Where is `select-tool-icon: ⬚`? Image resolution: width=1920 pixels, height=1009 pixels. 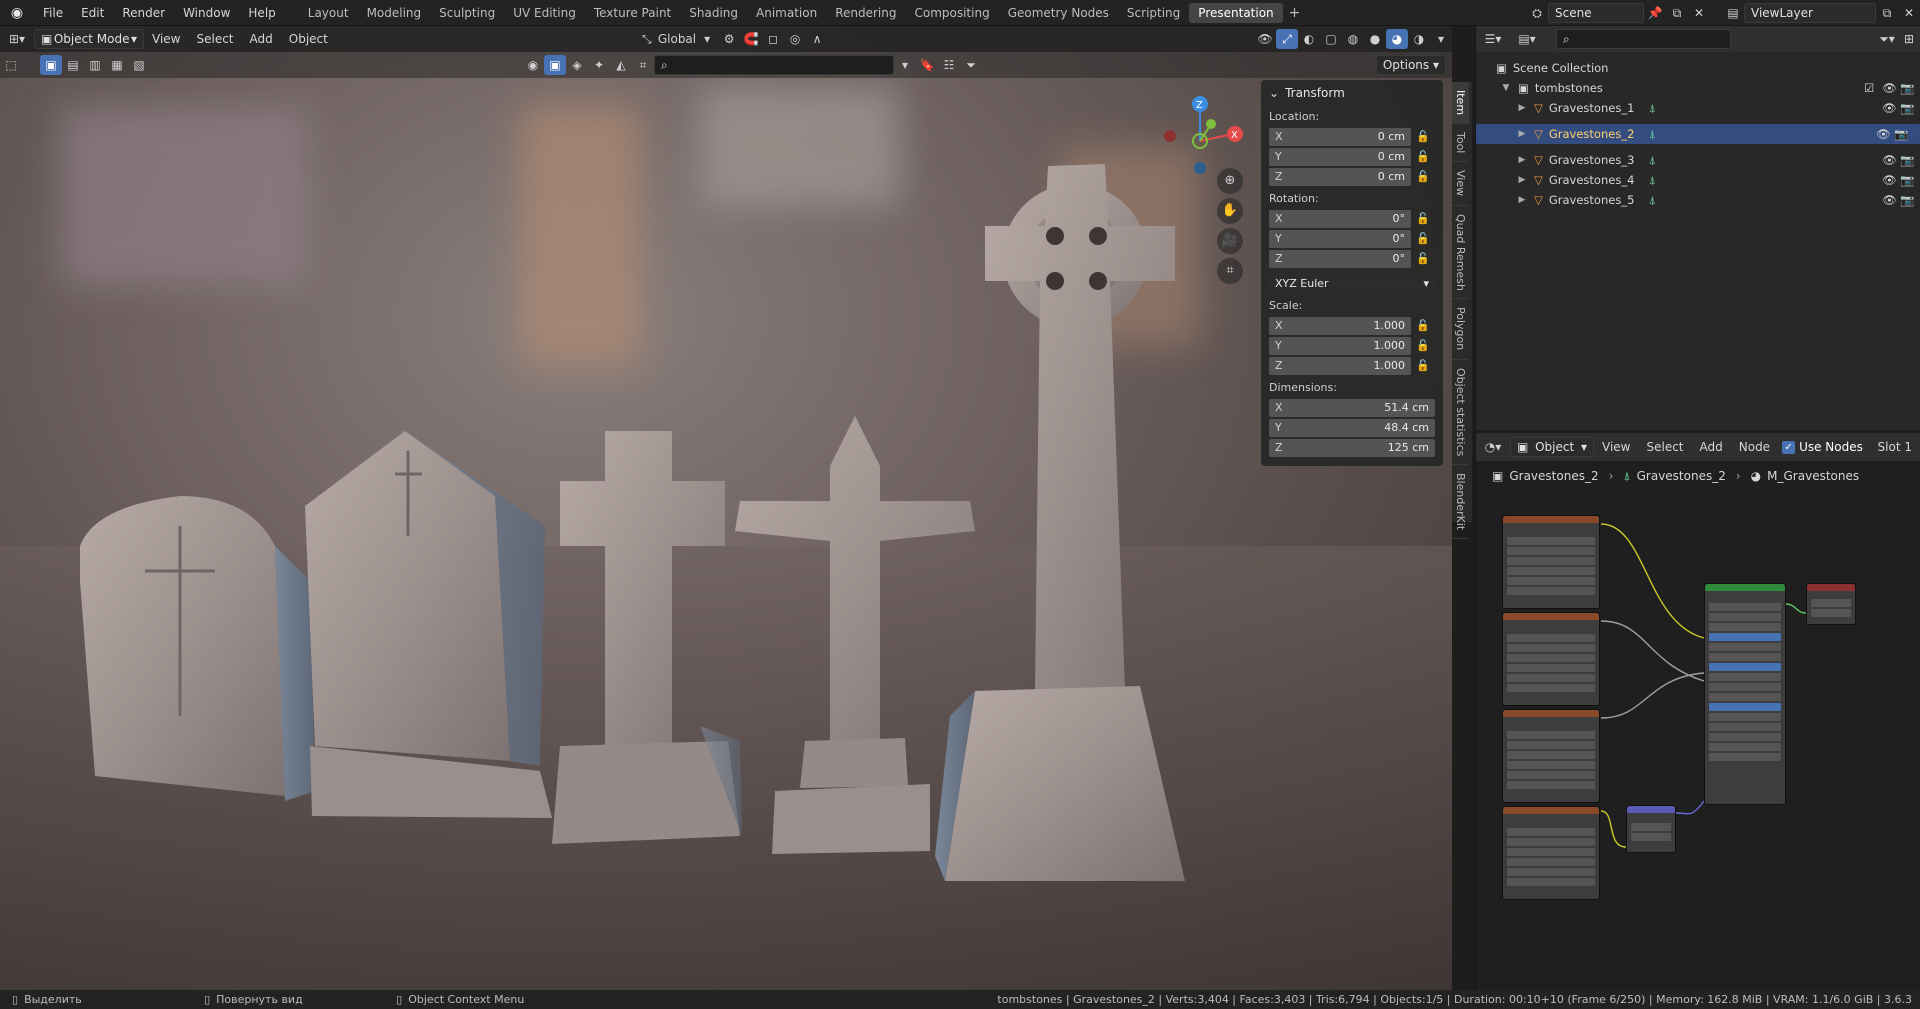 select-tool-icon: ⬚ is located at coordinates (11, 65).